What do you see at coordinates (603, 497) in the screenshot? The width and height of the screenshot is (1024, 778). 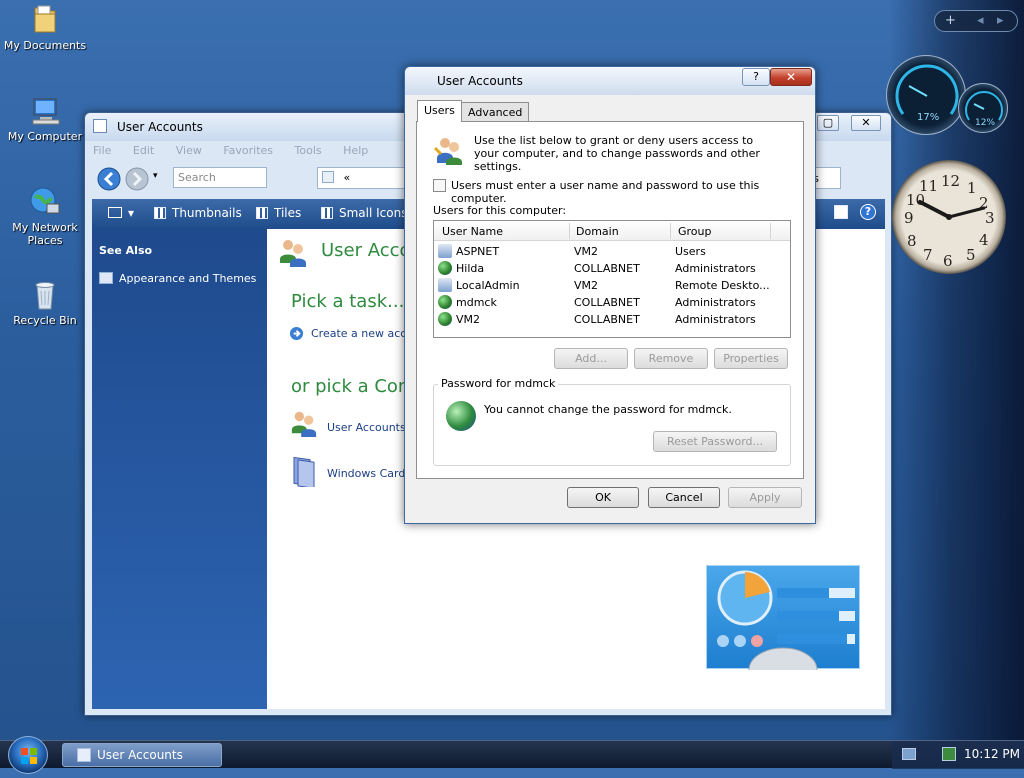 I see `ok-button: OK` at bounding box center [603, 497].